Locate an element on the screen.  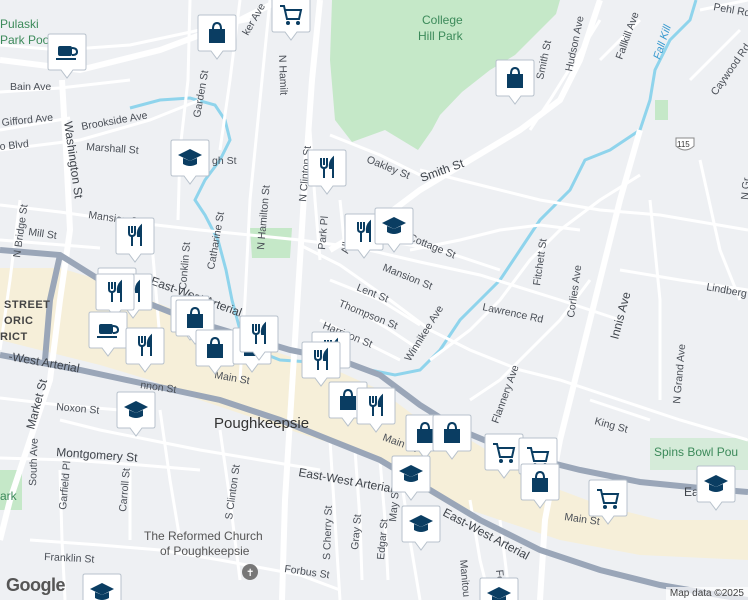
city-label: Poughkeepsie is located at coordinates (261, 423).